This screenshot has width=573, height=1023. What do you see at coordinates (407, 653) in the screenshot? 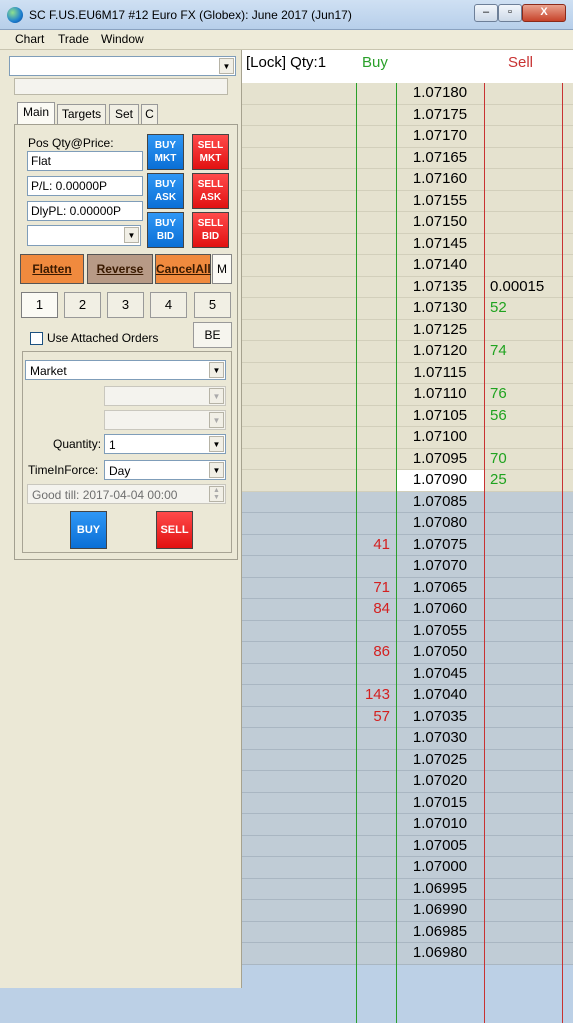
I see `ladder-row: 86 1.07050` at bounding box center [407, 653].